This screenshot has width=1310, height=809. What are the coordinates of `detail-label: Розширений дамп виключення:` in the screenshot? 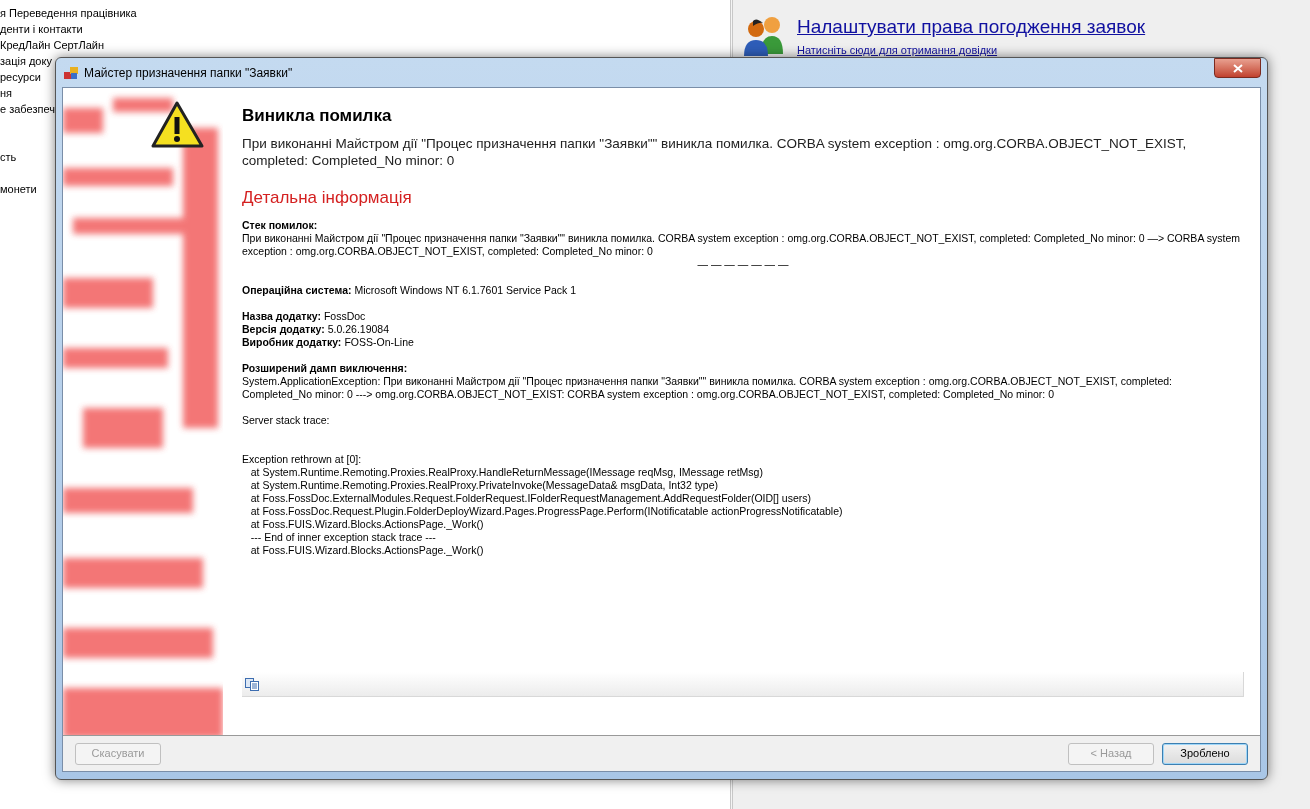 It's located at (325, 368).